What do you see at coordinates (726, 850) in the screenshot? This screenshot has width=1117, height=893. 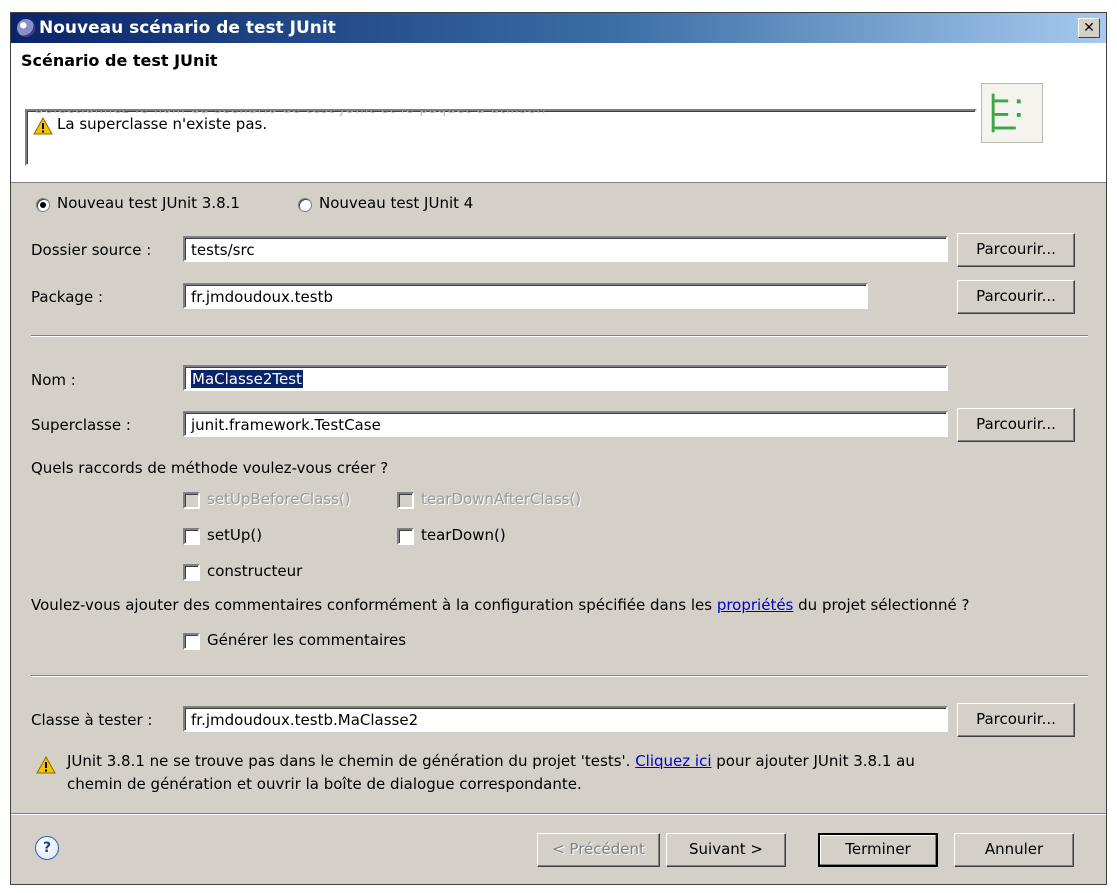 I see `next-button: Suivant >` at bounding box center [726, 850].